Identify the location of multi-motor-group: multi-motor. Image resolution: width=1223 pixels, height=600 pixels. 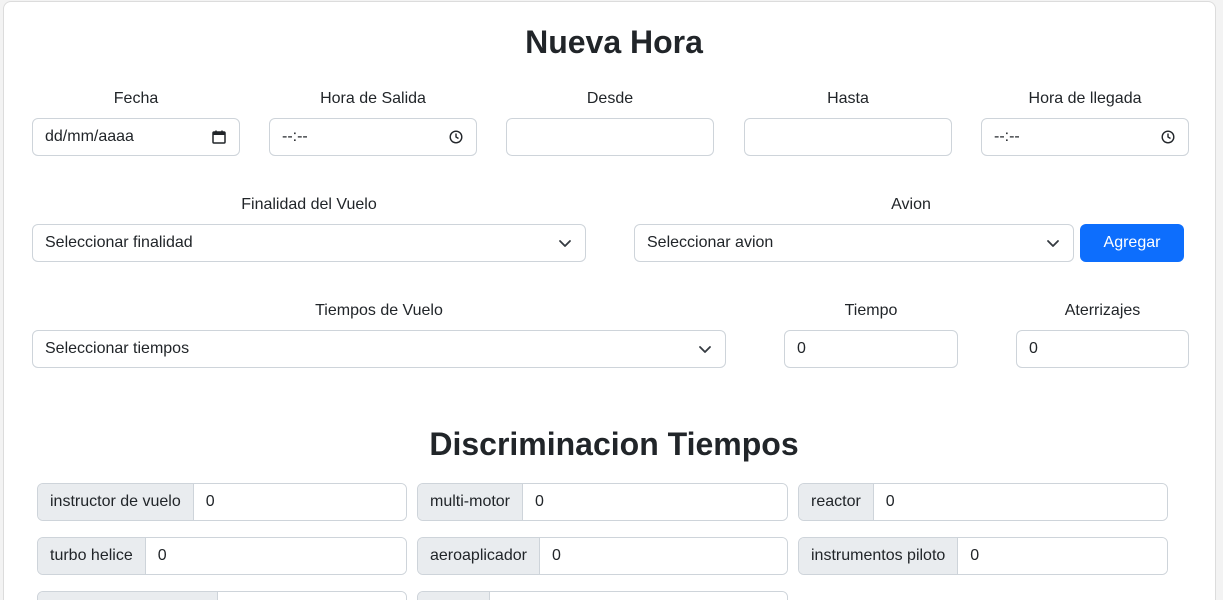
(602, 502).